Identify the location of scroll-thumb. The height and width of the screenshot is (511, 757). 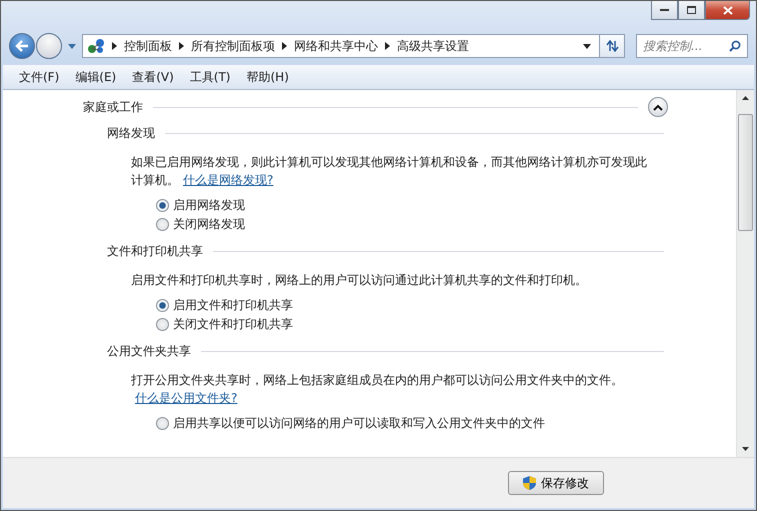
(745, 172).